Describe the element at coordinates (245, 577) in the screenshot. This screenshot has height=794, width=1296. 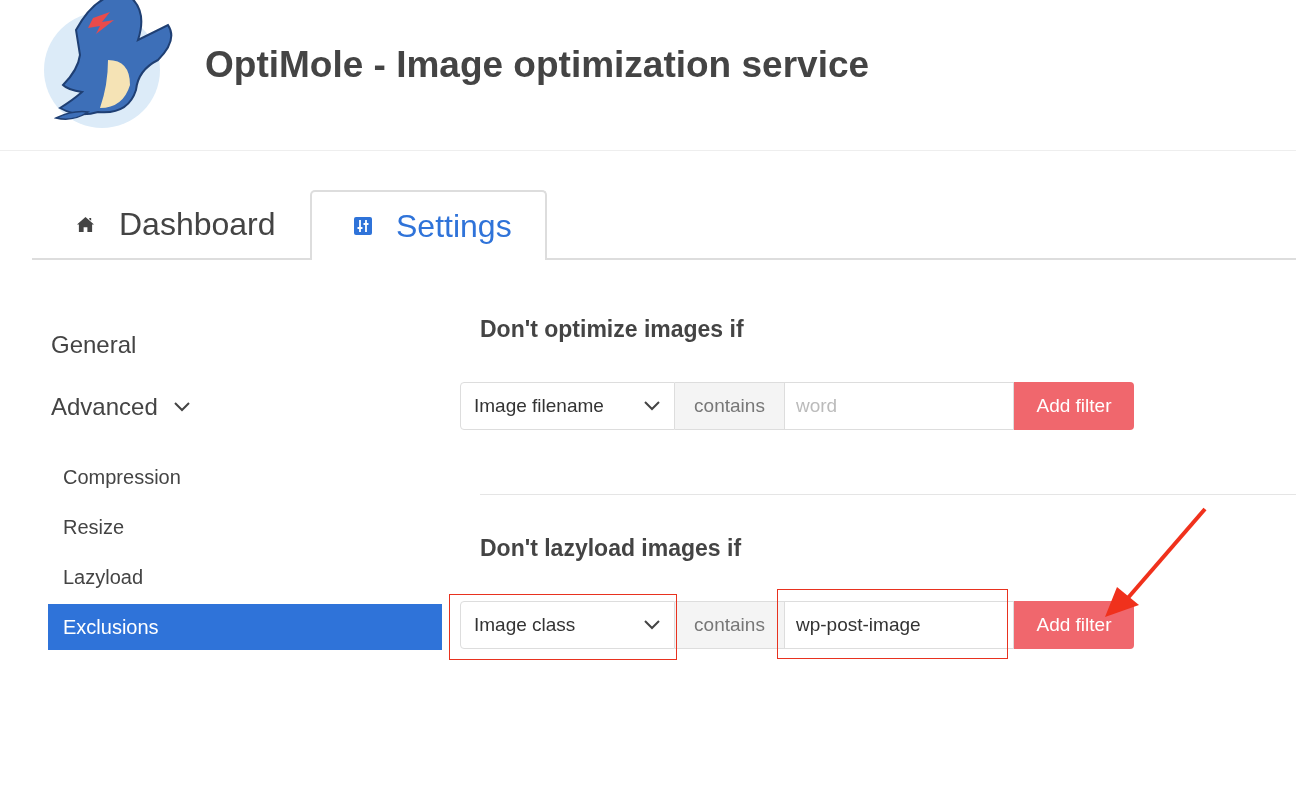
I see `sidebar-subitem: Lazyload` at that location.